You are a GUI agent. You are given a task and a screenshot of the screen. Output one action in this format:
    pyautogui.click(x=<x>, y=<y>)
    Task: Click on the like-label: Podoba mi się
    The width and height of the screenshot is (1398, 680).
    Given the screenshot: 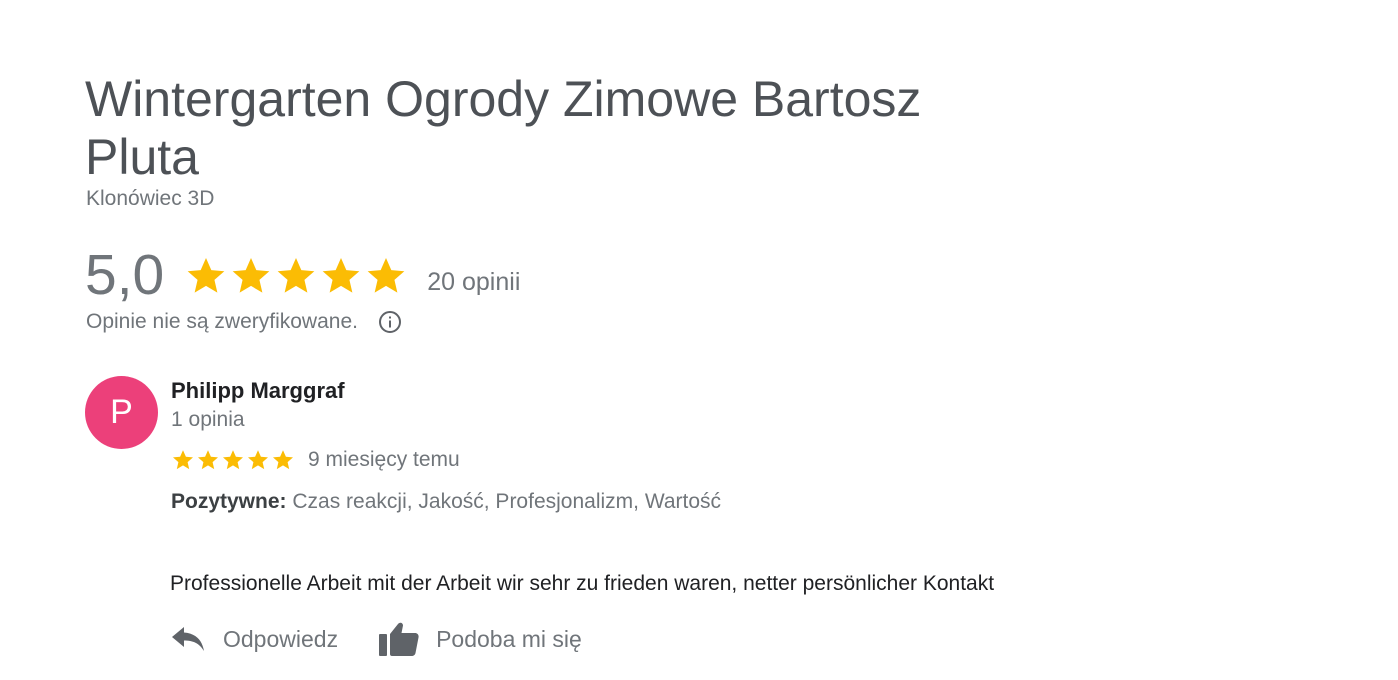 What is the action you would take?
    pyautogui.click(x=509, y=638)
    